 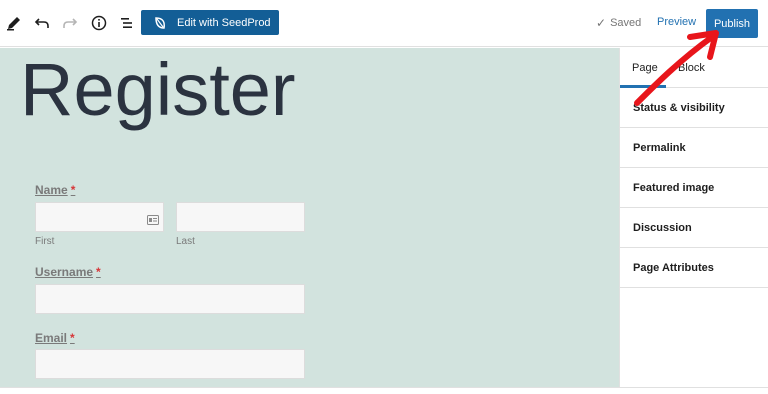 I want to click on last-sublabel: Last, so click(x=185, y=241).